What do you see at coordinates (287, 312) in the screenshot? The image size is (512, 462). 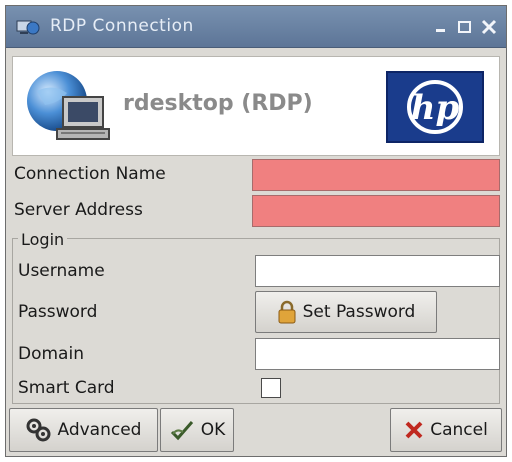 I see `lock-icon` at bounding box center [287, 312].